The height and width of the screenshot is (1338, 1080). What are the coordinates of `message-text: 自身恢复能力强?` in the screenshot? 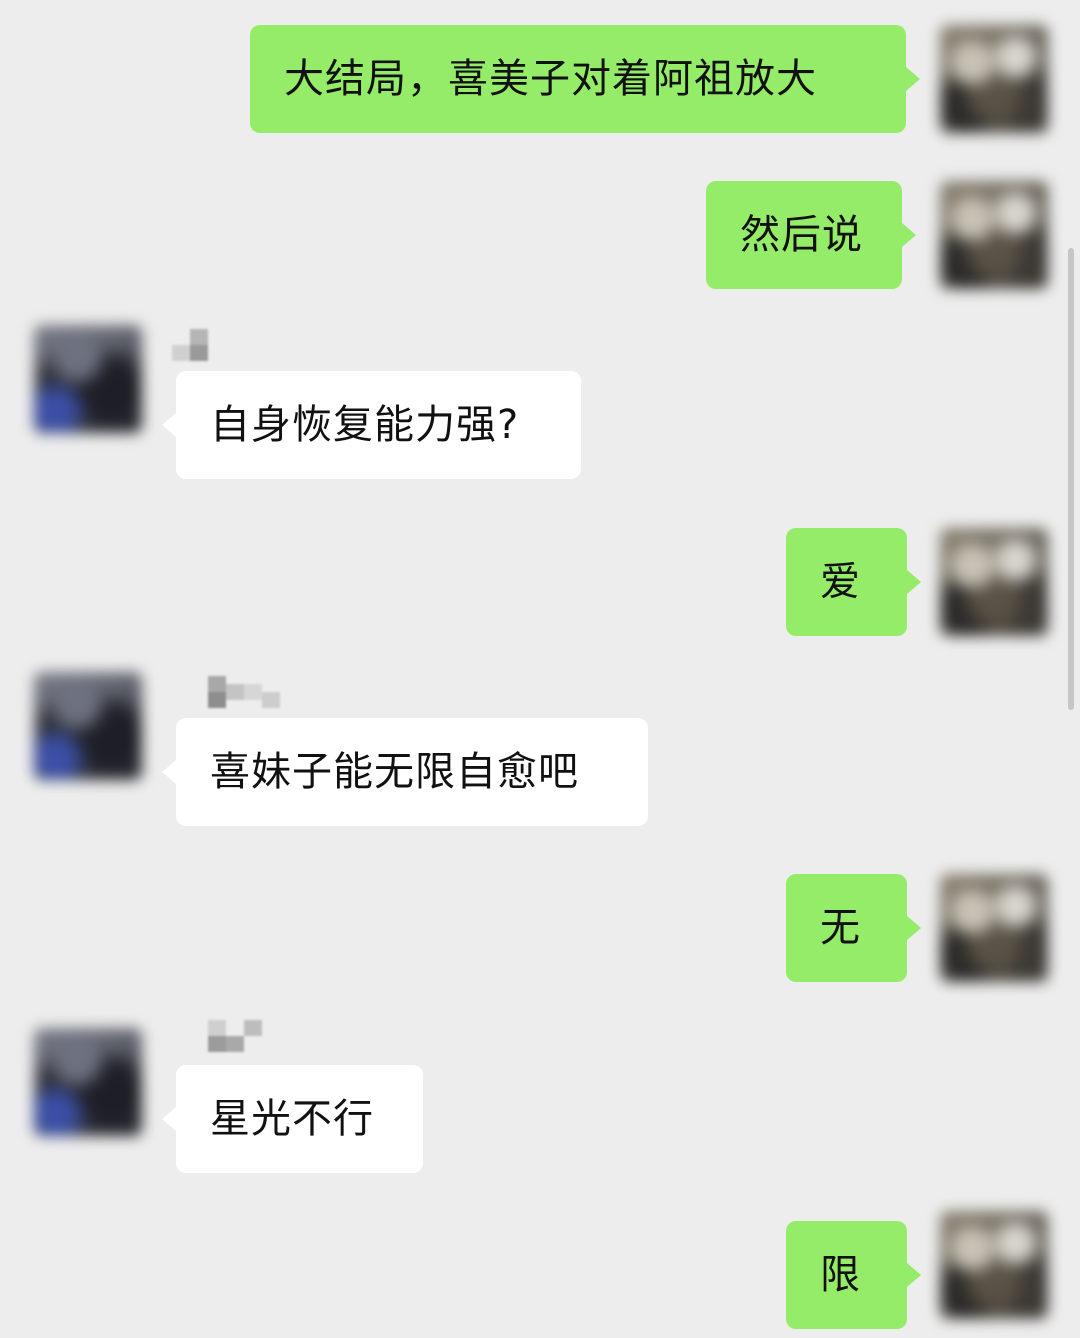 It's located at (365, 425).